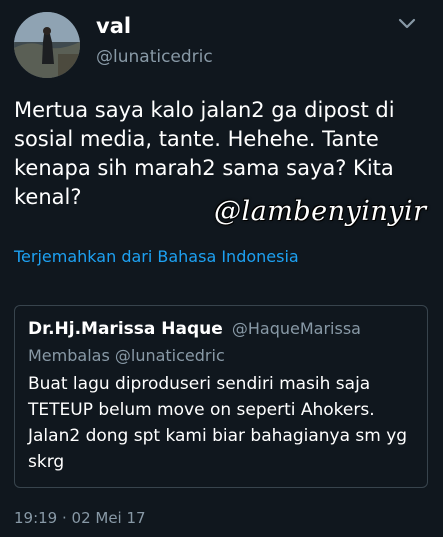  I want to click on avatar, so click(47, 45).